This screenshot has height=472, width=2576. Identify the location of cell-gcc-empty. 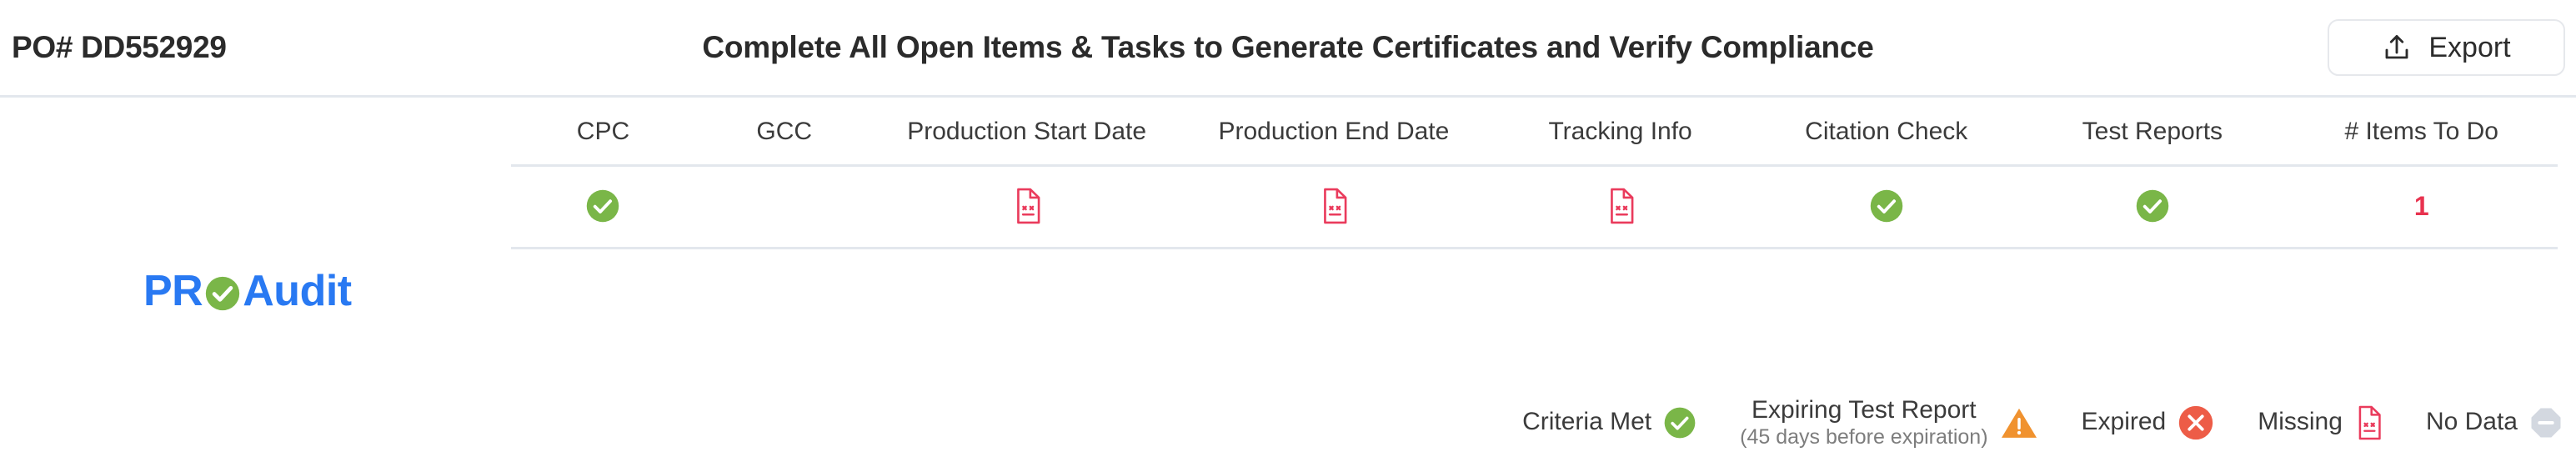
(784, 206).